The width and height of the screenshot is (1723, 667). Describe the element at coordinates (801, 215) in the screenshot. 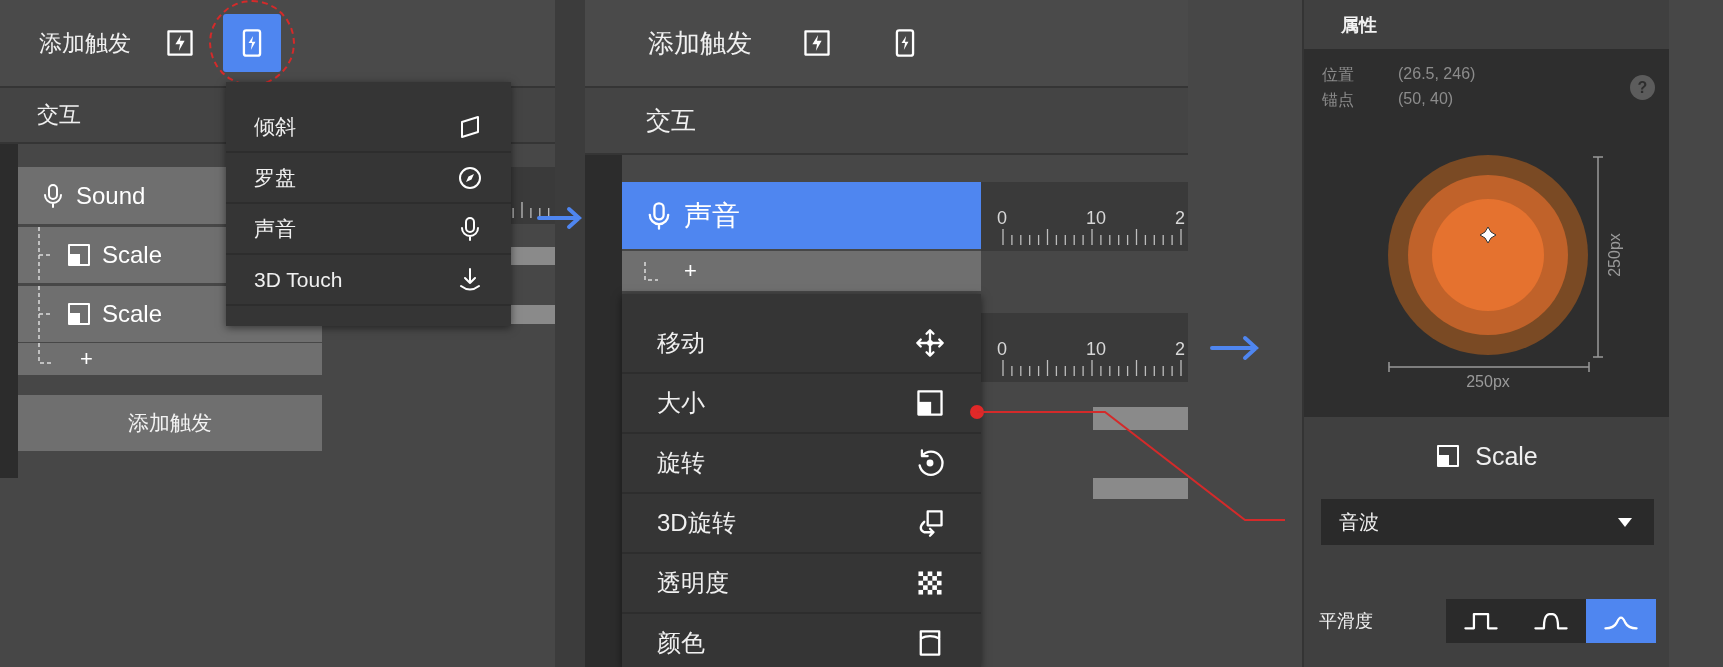

I see `trigger-row: 声音` at that location.